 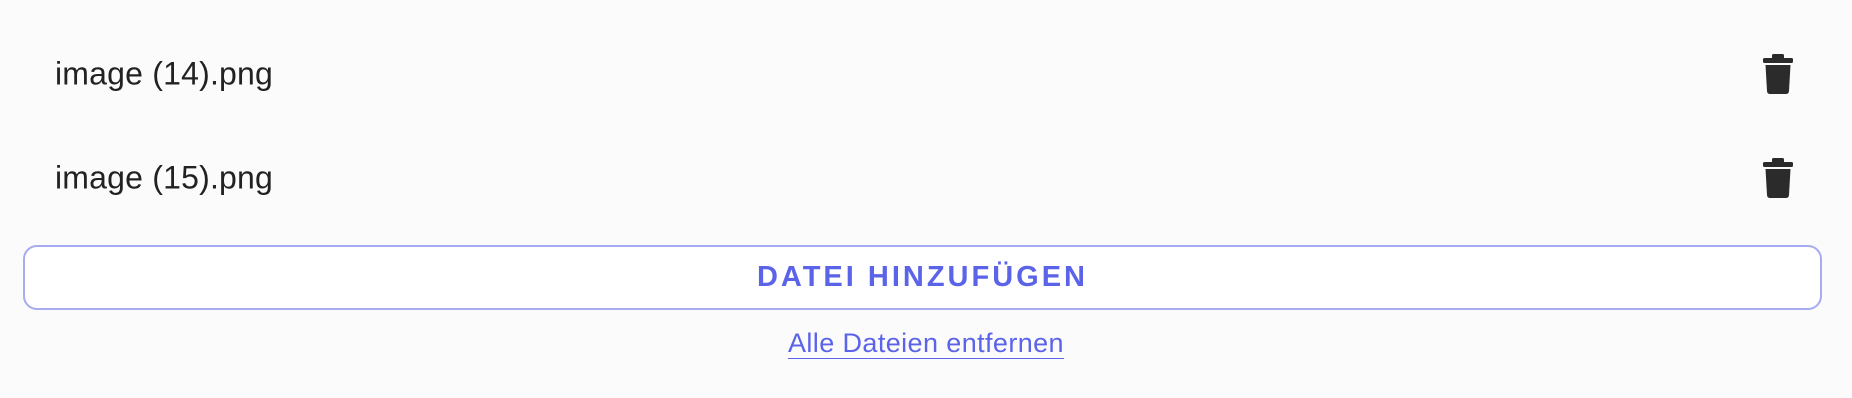 I want to click on add-file-button-label: DATEI HINZUFÜGEN, so click(x=922, y=277).